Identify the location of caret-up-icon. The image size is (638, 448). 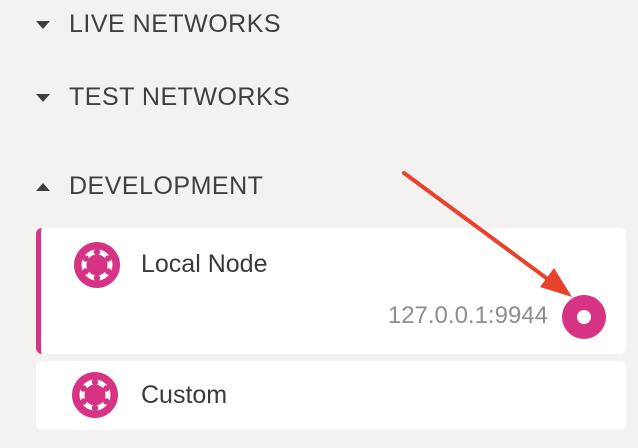
(43, 186).